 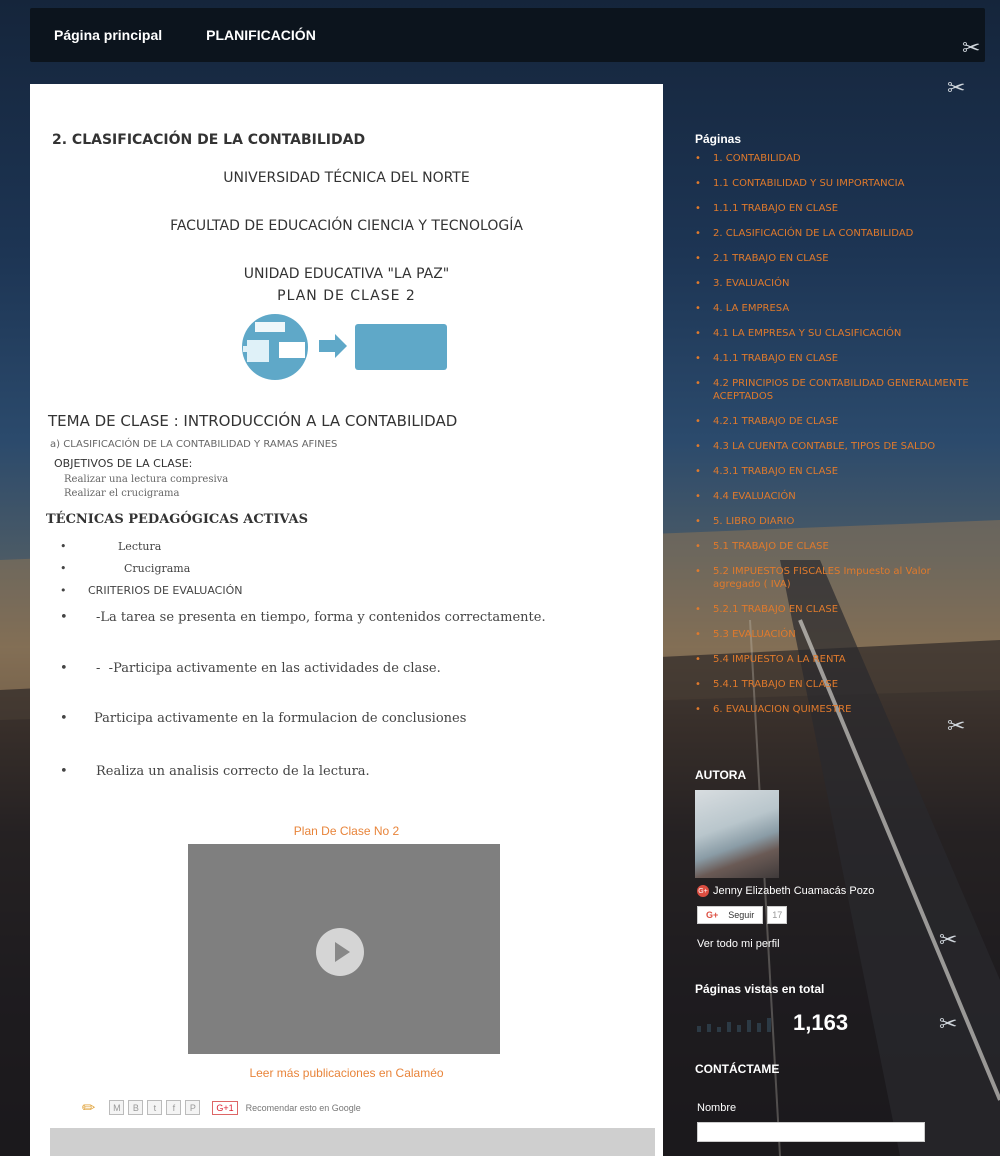 I want to click on email-share-icon: M, so click(x=117, y=1107).